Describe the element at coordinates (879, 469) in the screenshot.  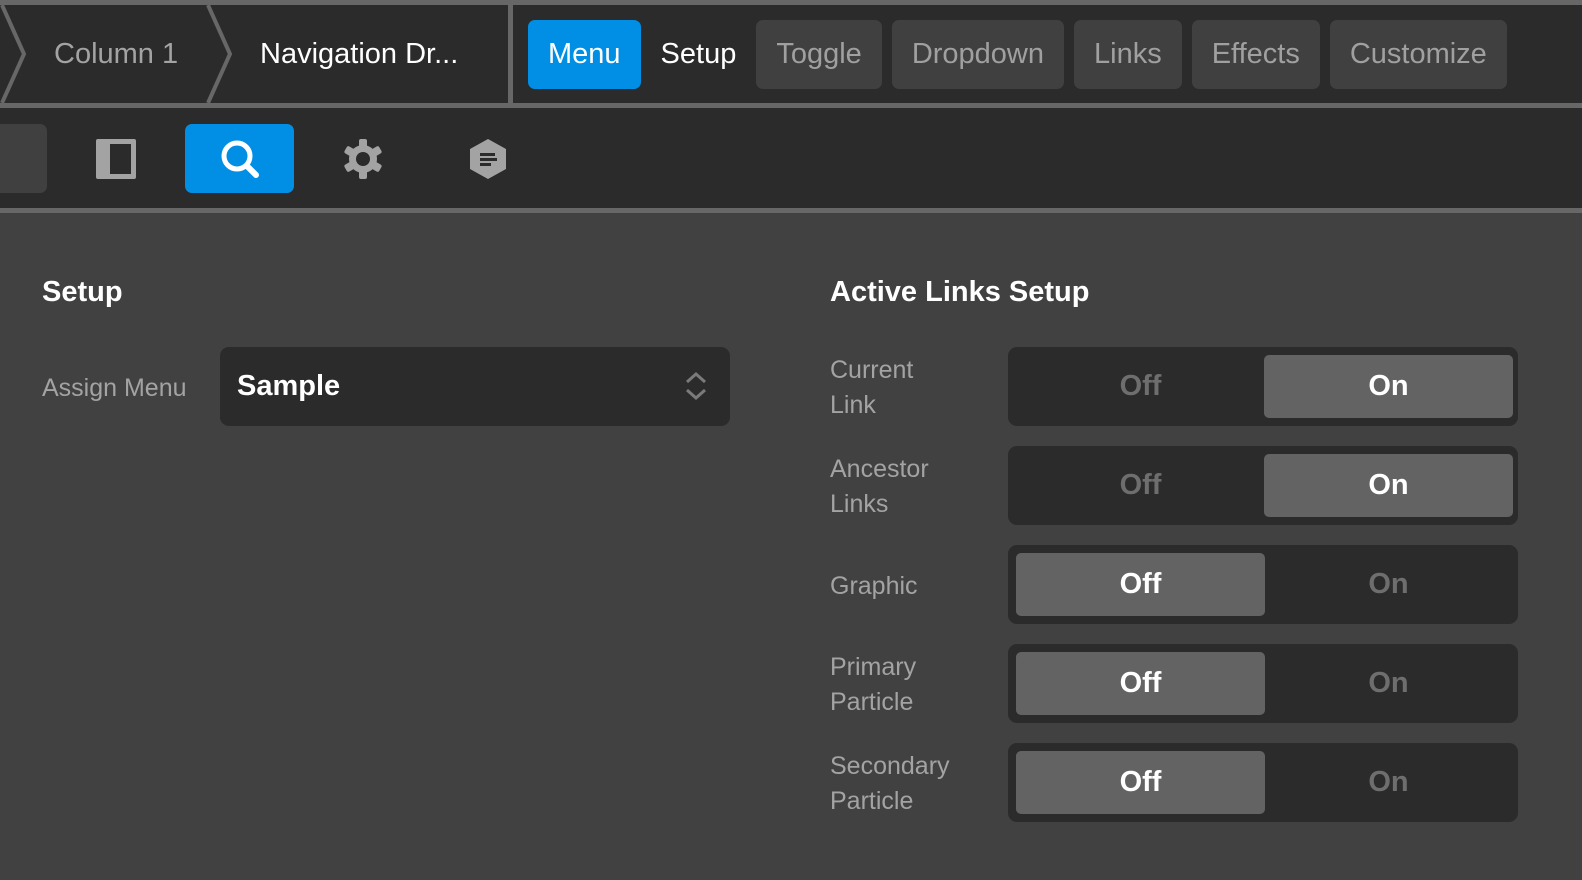
I see `label-line: Ancestor` at that location.